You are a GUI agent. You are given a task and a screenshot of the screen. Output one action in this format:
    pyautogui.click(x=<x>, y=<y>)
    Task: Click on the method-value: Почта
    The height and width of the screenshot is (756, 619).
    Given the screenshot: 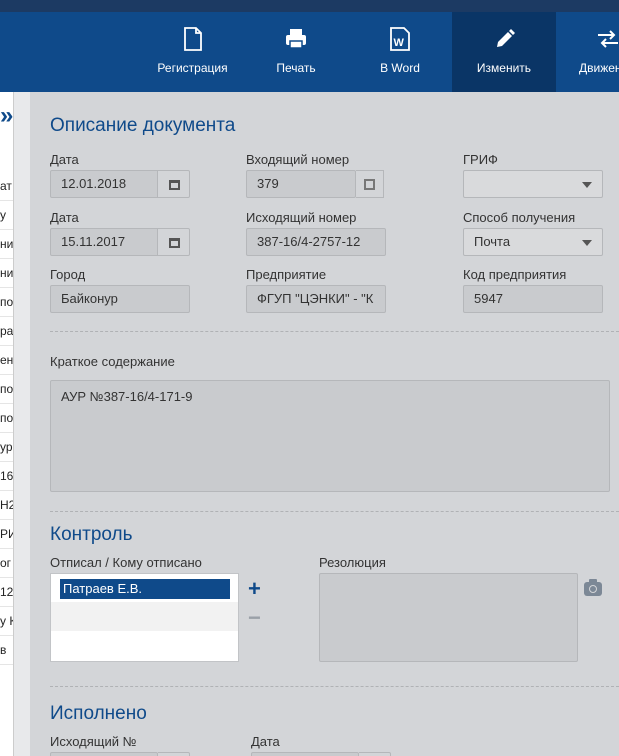 What is the action you would take?
    pyautogui.click(x=492, y=241)
    